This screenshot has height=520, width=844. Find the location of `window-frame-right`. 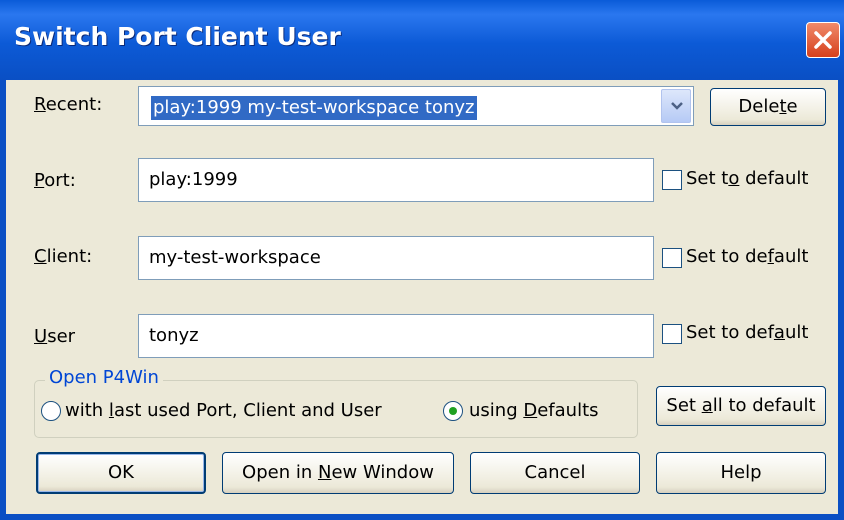

window-frame-right is located at coordinates (841, 300).